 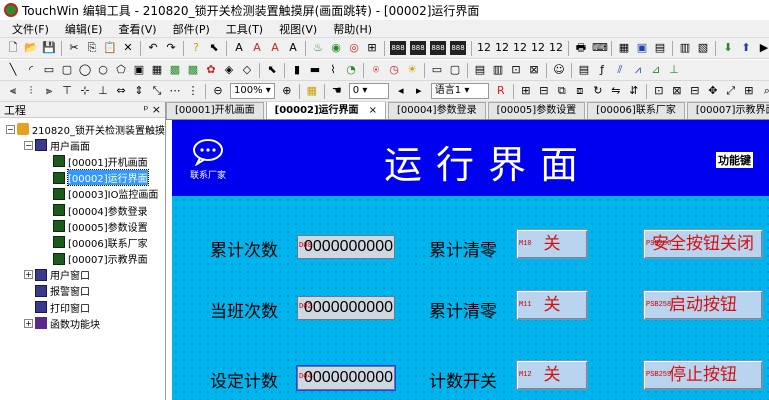 What do you see at coordinates (171, 48) in the screenshot?
I see `redo-icon: ↷` at bounding box center [171, 48].